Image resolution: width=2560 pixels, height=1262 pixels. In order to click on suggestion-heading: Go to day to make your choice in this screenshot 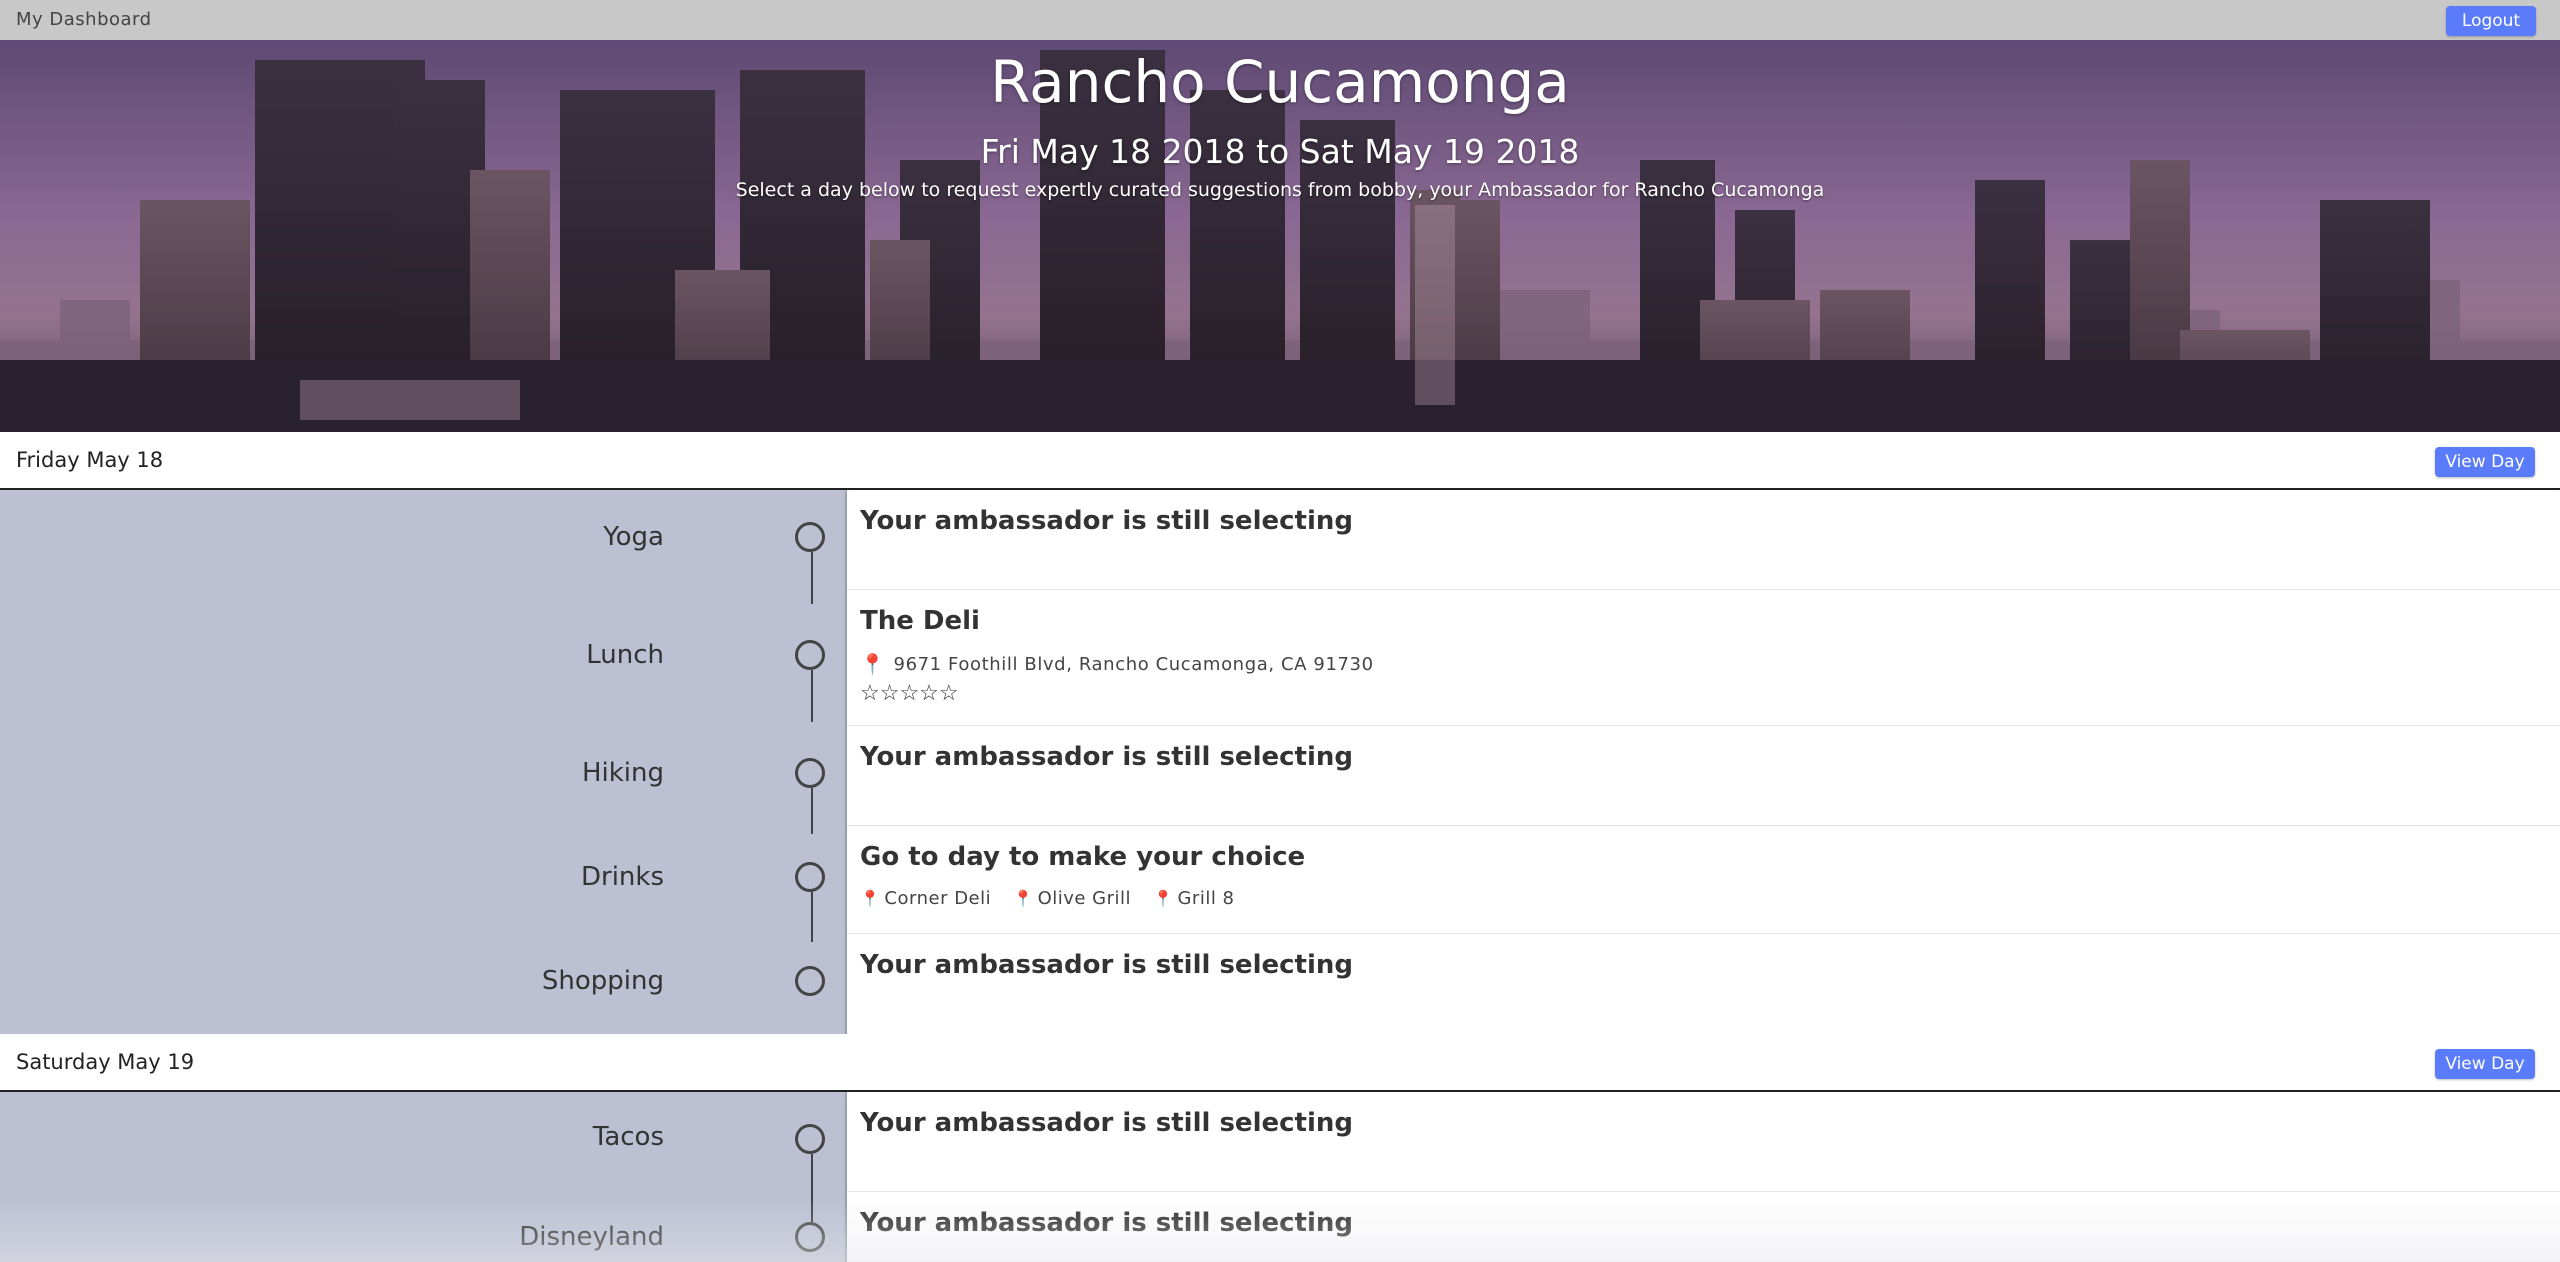, I will do `click(1083, 857)`.